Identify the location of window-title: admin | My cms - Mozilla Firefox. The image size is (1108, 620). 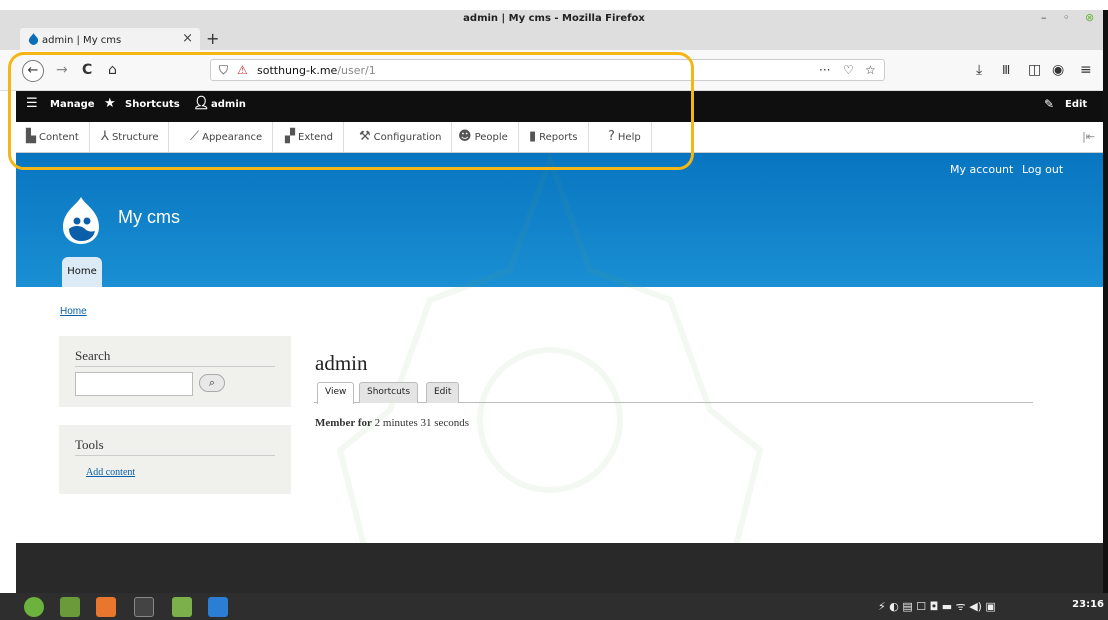
(554, 18).